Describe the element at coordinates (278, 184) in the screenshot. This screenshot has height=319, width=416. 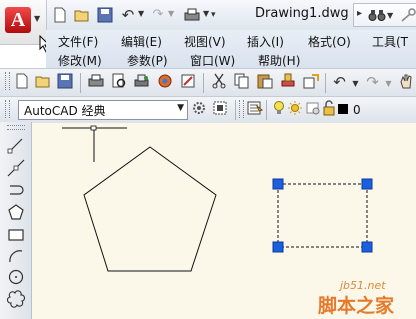
I see `grip-top-left` at that location.